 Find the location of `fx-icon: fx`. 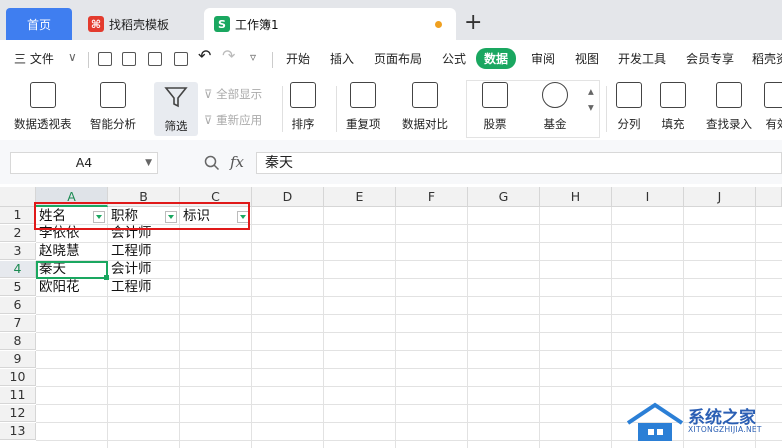

fx-icon: fx is located at coordinates (237, 162).